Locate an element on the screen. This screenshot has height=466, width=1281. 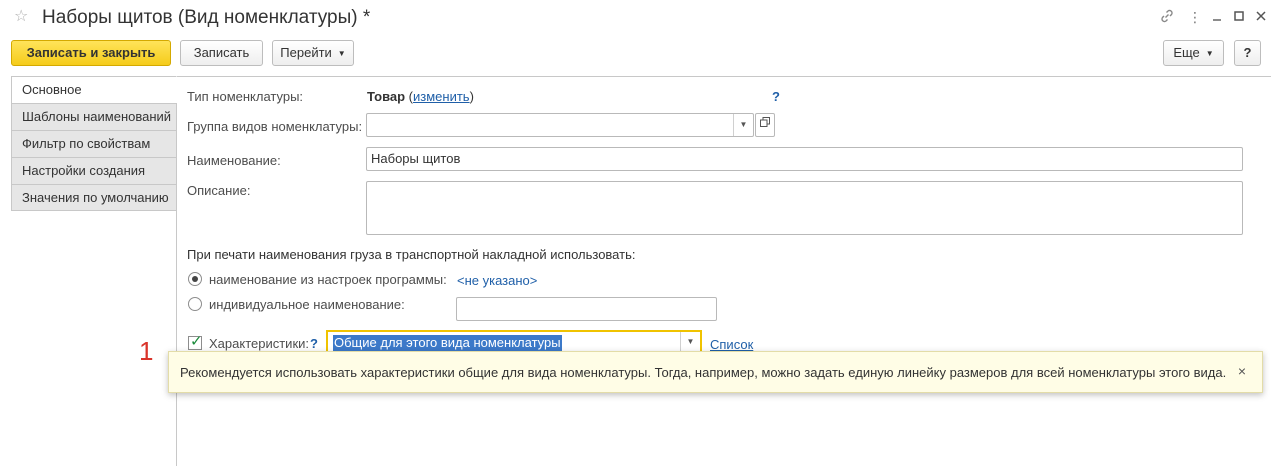
more-label: Еще is located at coordinates (1186, 52).